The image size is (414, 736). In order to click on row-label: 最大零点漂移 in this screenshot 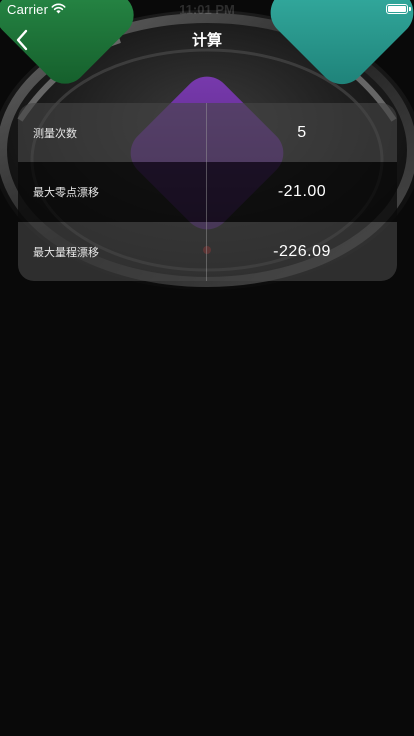, I will do `click(66, 192)`.